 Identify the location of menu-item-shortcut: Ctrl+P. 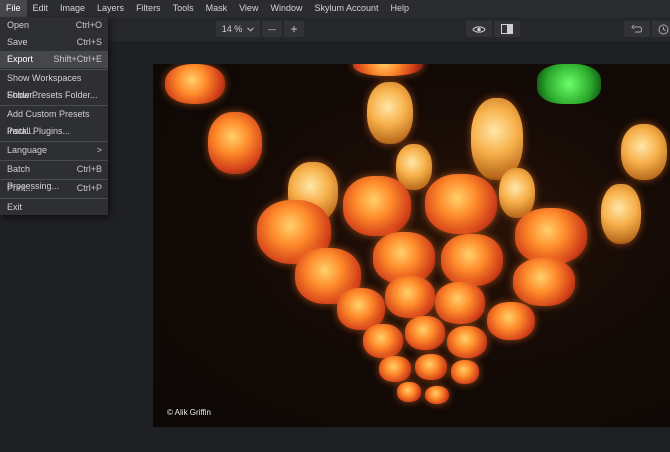
(89, 188).